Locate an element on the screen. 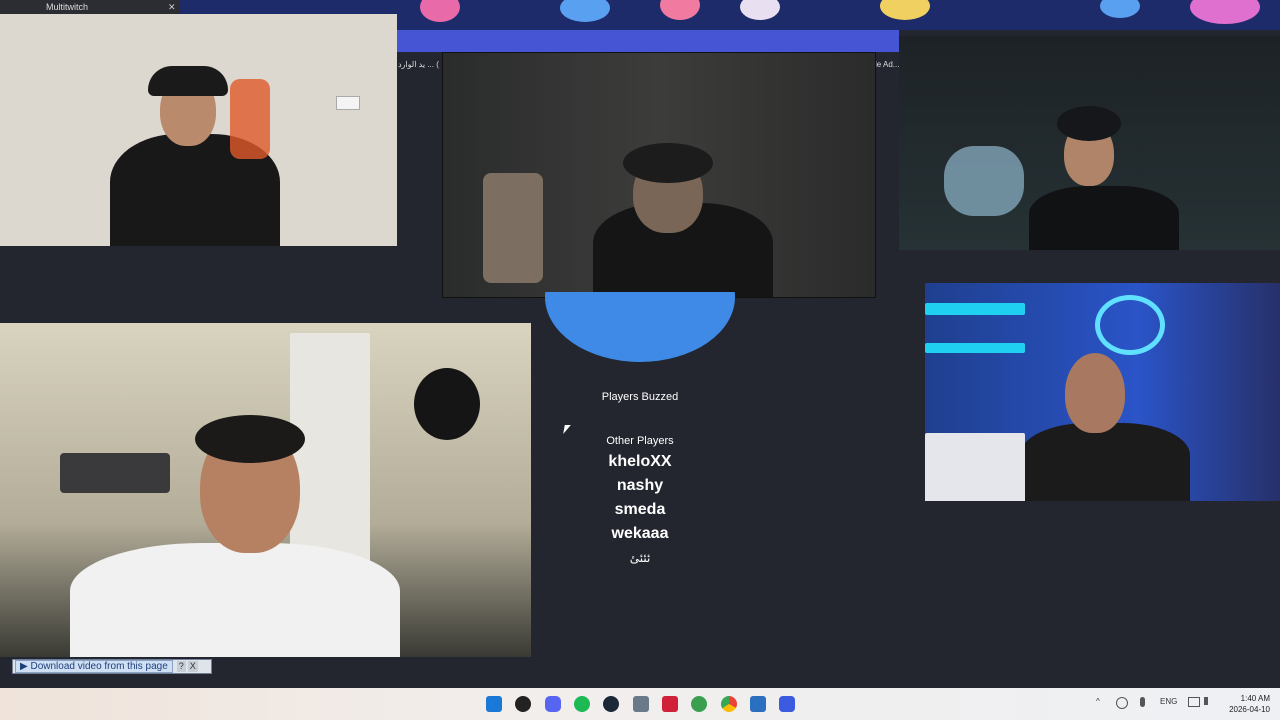  tab-title: Multitwitch is located at coordinates (67, 7).